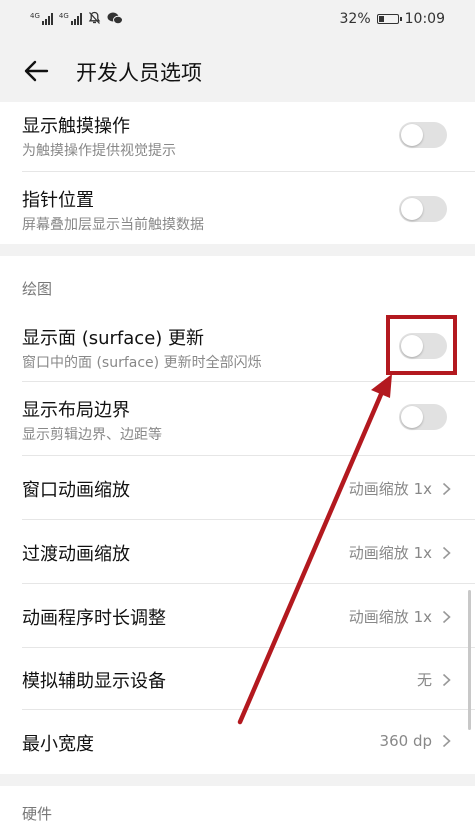  I want to click on row-value: 无, so click(424, 680).